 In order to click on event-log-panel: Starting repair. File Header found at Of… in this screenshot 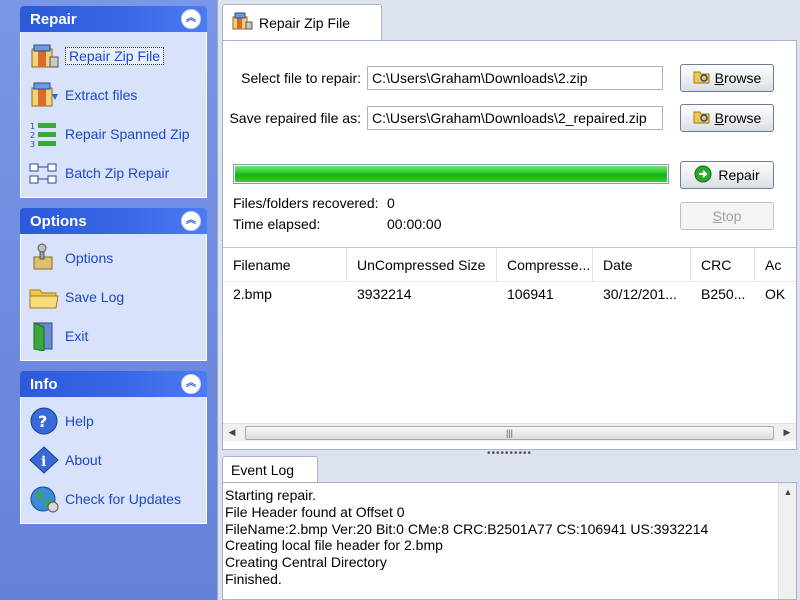, I will do `click(509, 541)`.